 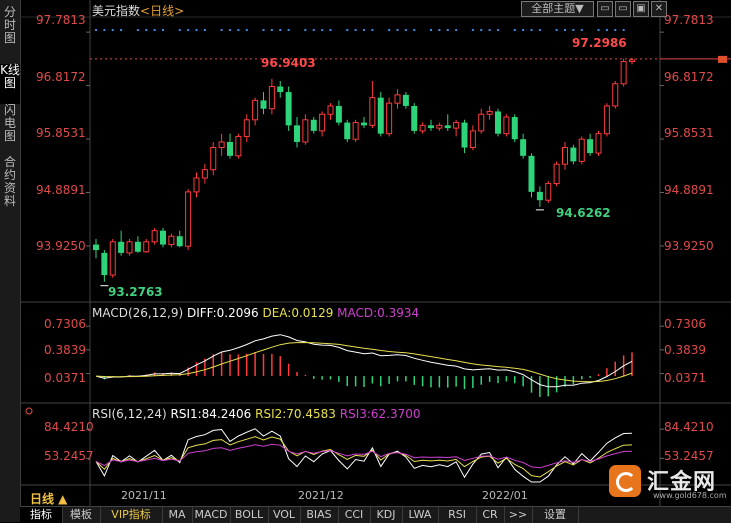 I want to click on price-axis-label-3: 95.8531, so click(x=61, y=133).